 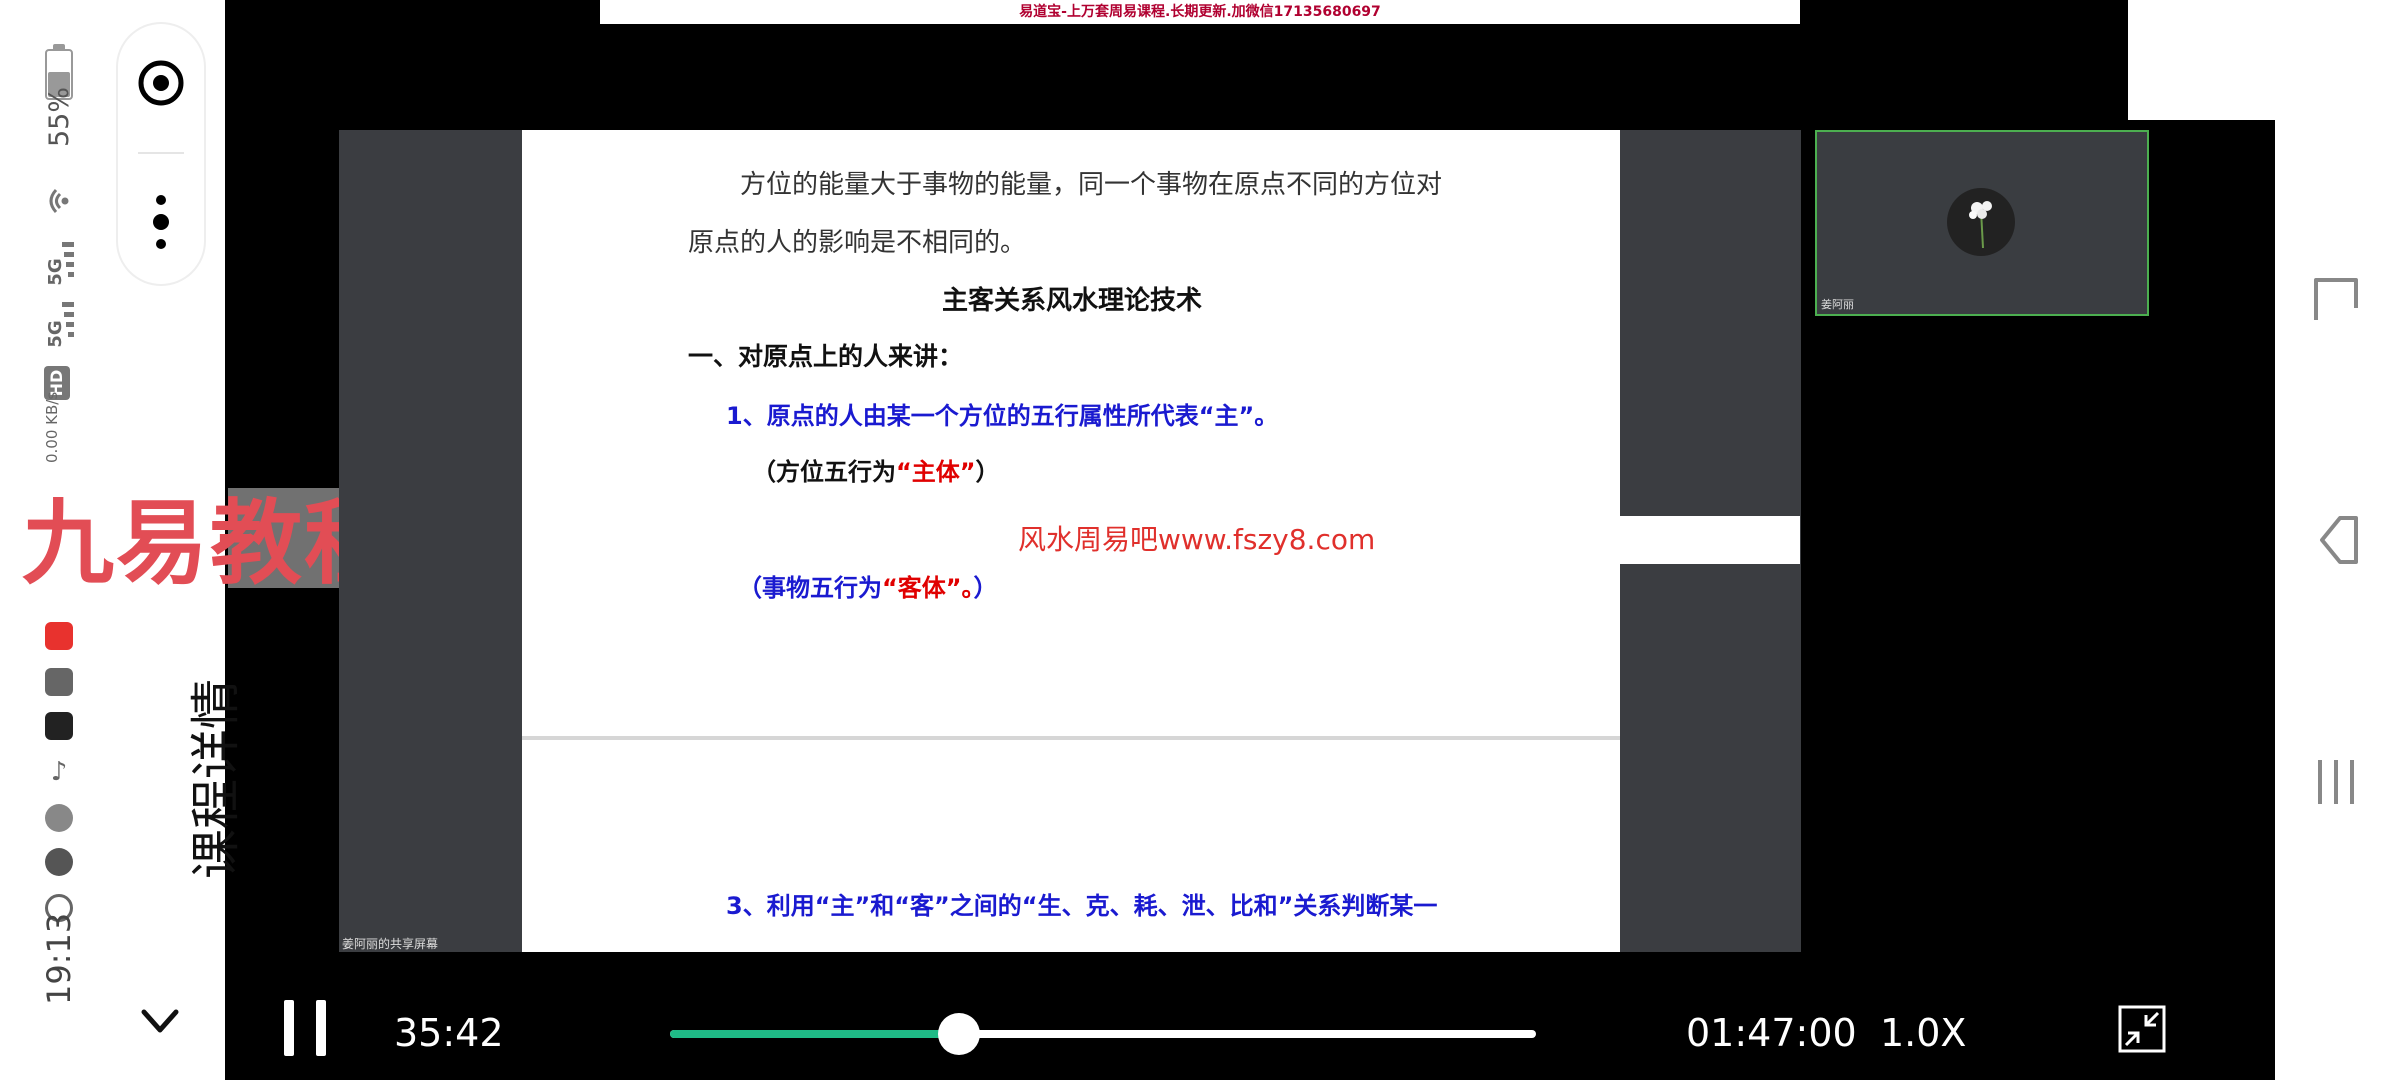 I want to click on current-time: 35:42, so click(x=449, y=1033).